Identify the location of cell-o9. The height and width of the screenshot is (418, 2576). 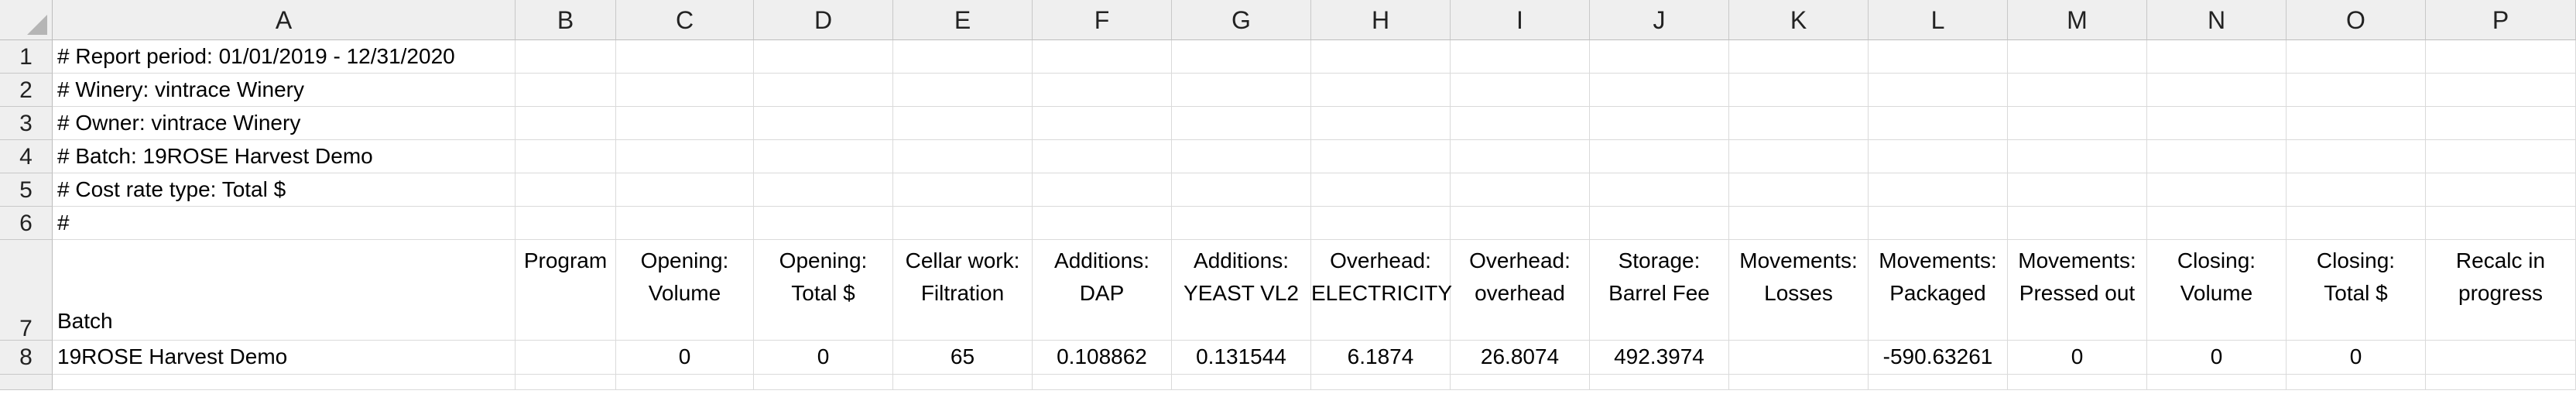
(2356, 382).